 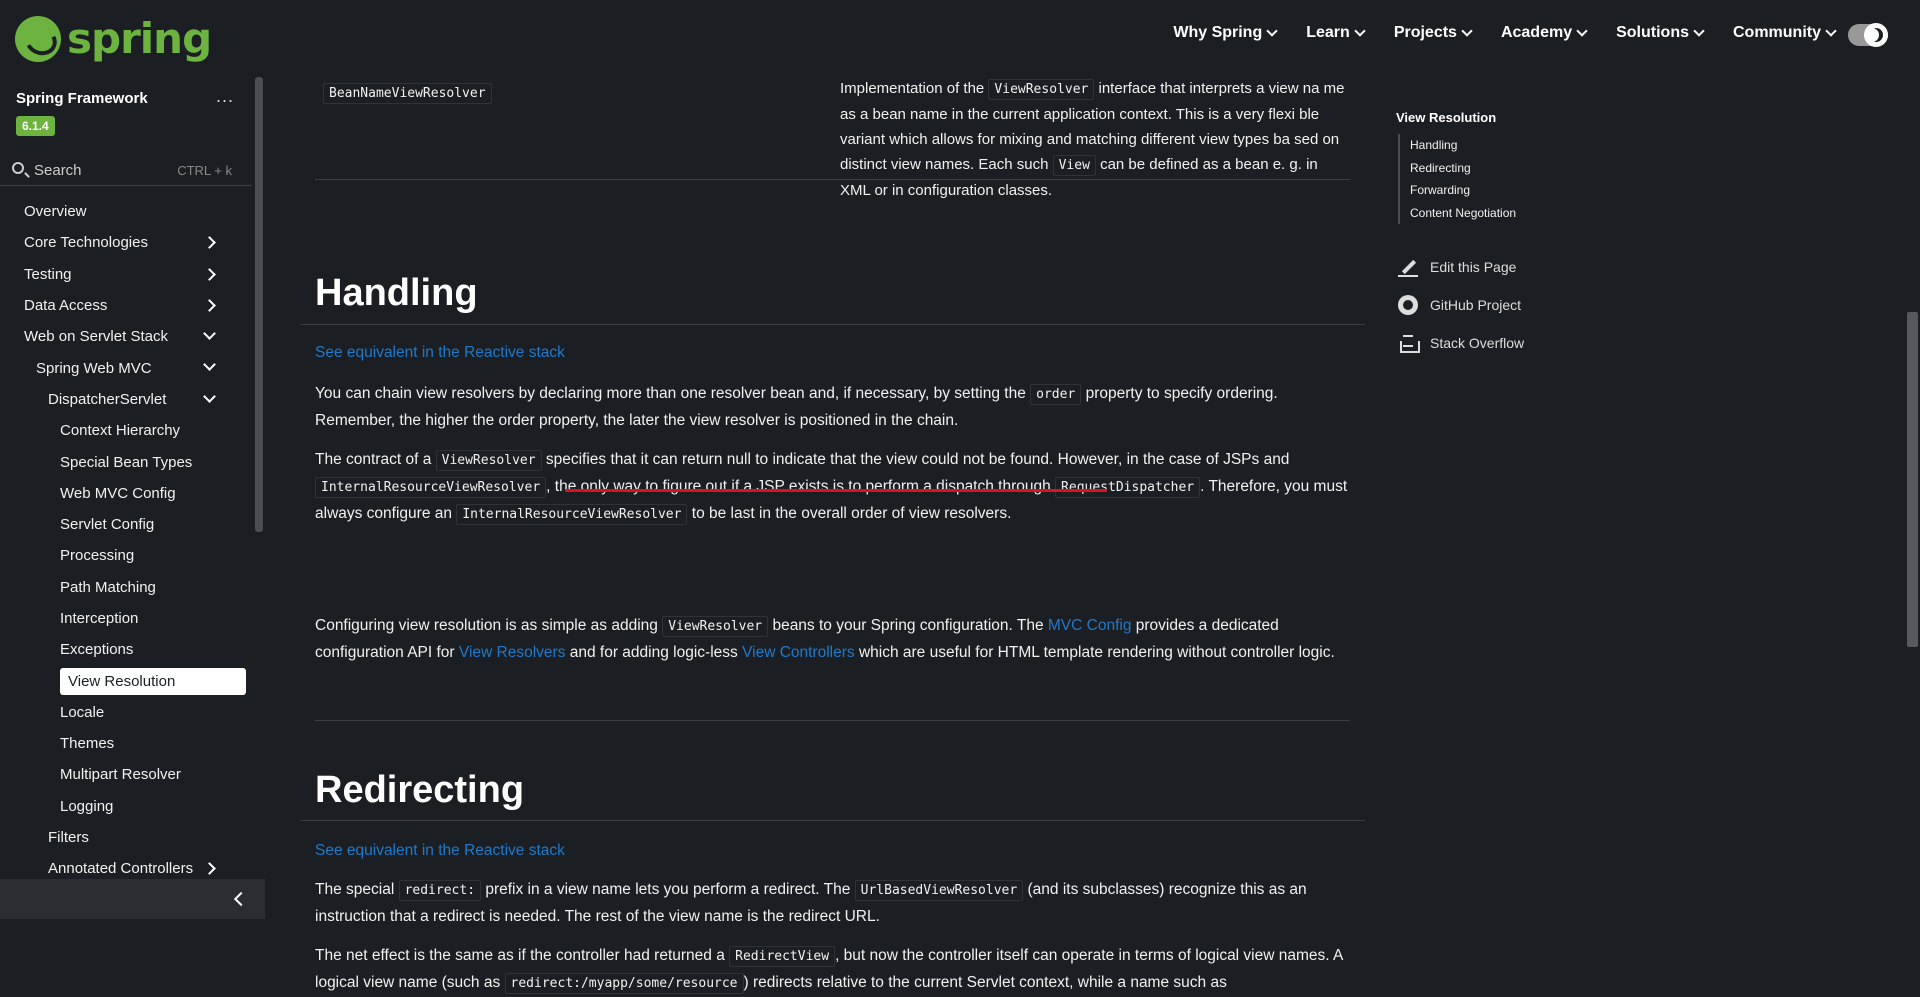 I want to click on sidebar-scrollbar, so click(x=259, y=304).